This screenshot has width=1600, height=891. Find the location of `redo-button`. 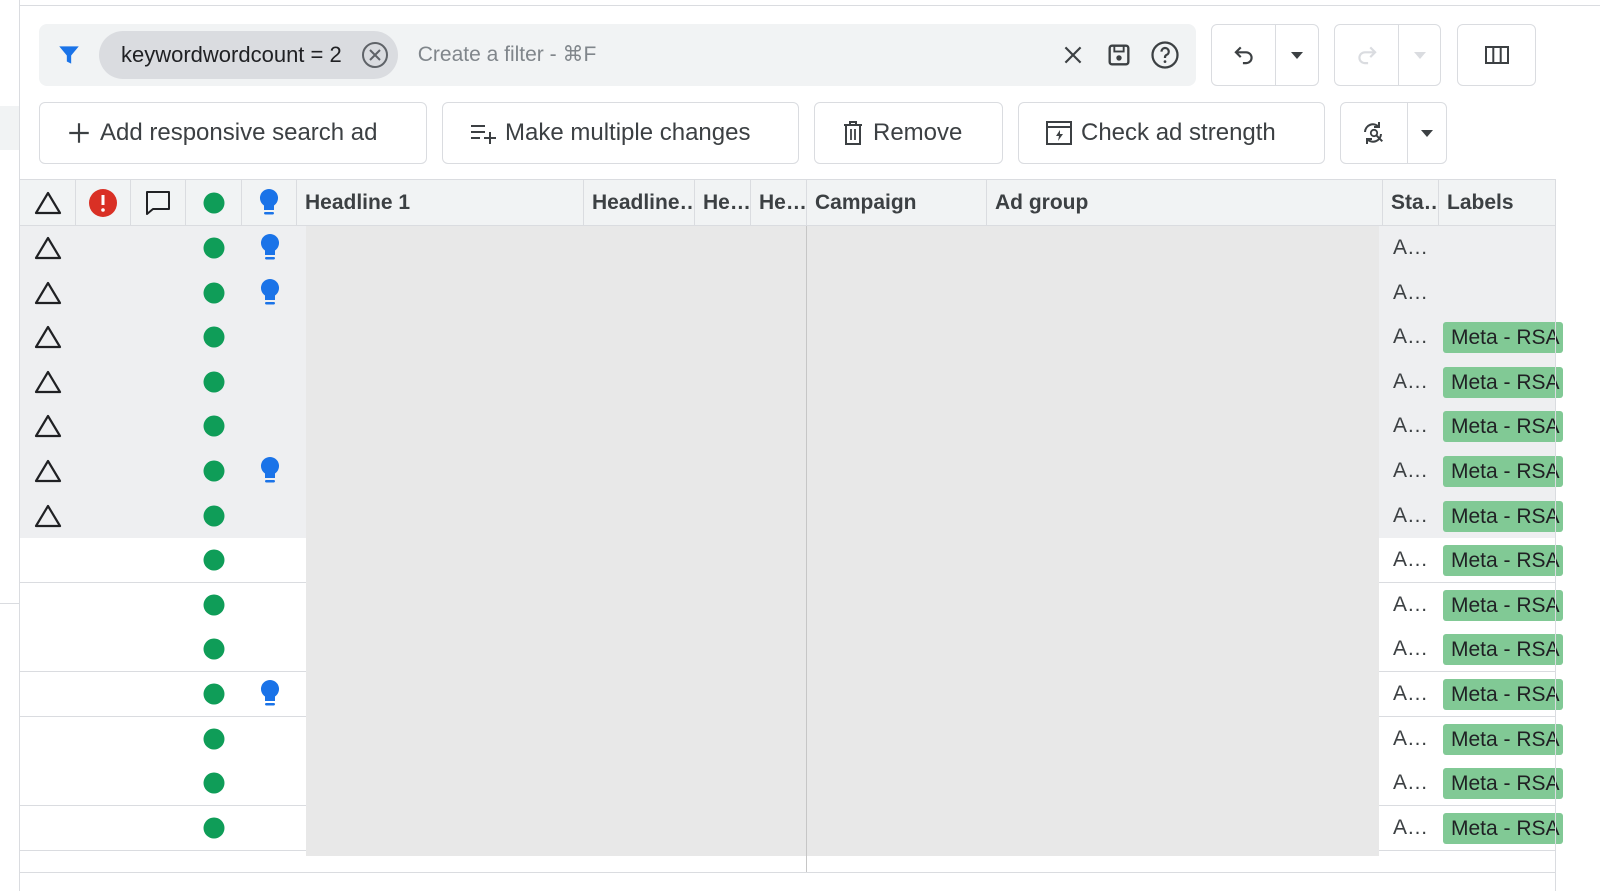

redo-button is located at coordinates (1366, 55).